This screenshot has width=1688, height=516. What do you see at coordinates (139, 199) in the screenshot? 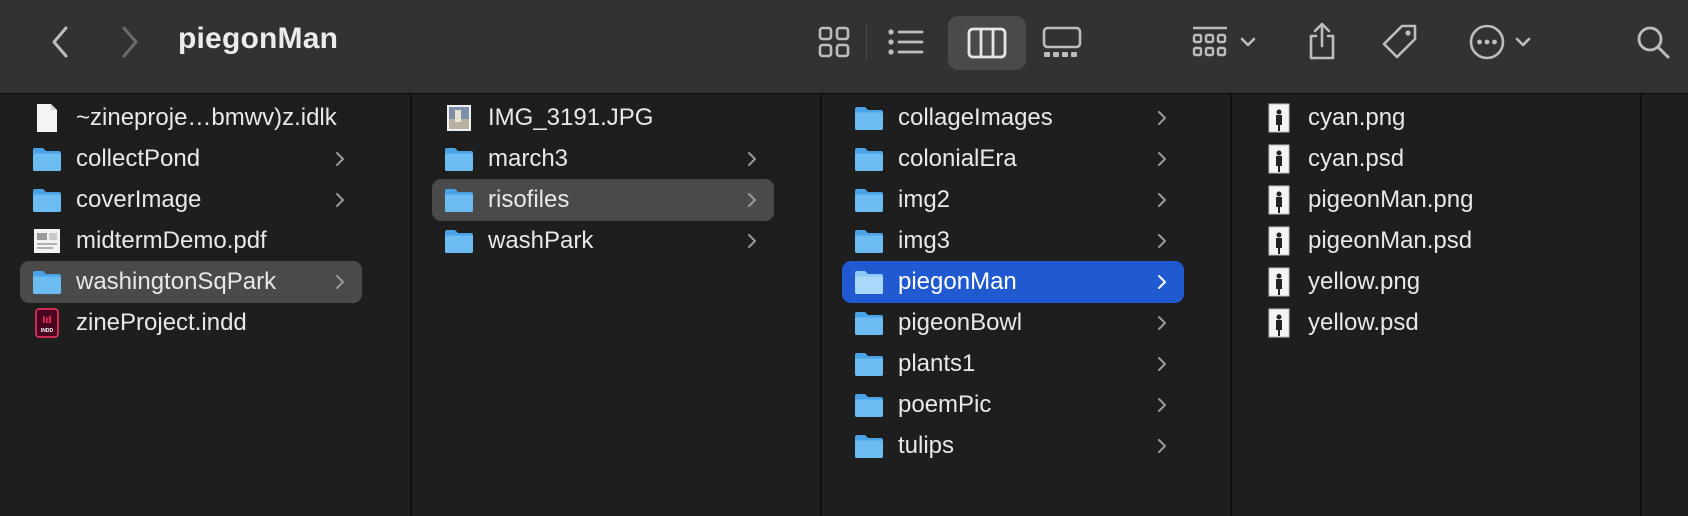
I see `item-name: coverImage` at bounding box center [139, 199].